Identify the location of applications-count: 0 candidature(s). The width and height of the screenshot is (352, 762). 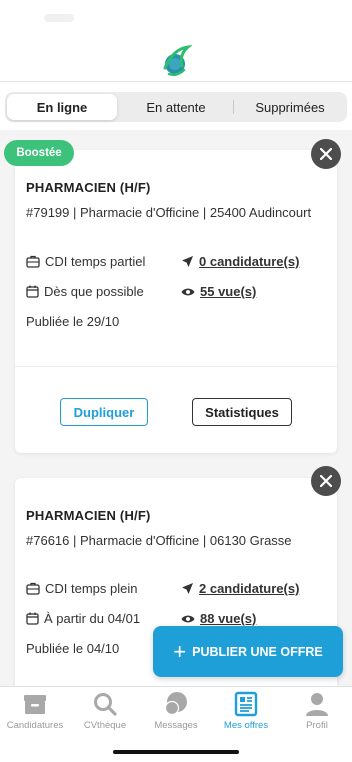
(240, 261).